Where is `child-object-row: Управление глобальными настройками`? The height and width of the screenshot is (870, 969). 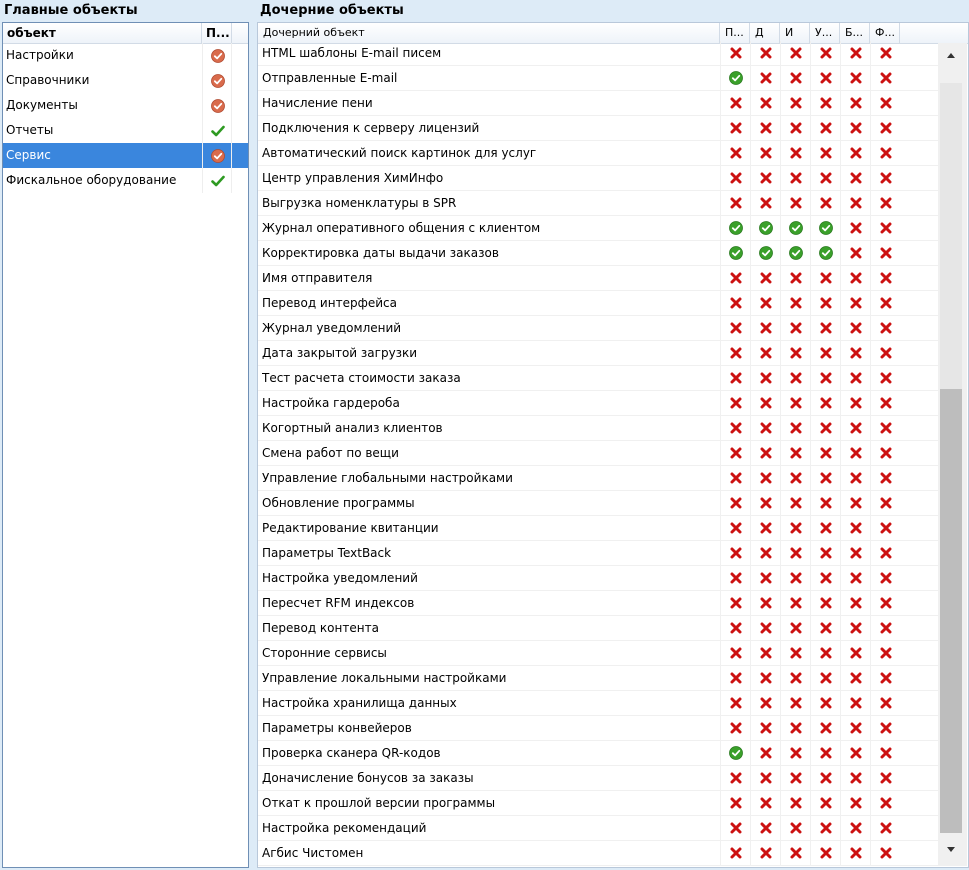
child-object-row: Управление глобальными настройками is located at coordinates (598, 478).